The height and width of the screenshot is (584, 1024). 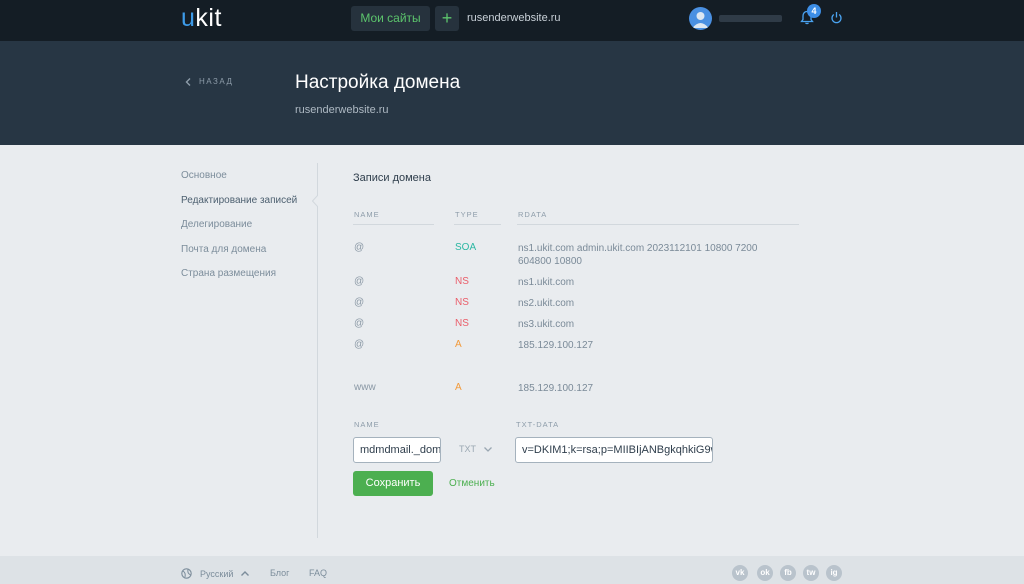 I want to click on record-rdata: ns1.ukit.com, so click(x=546, y=282).